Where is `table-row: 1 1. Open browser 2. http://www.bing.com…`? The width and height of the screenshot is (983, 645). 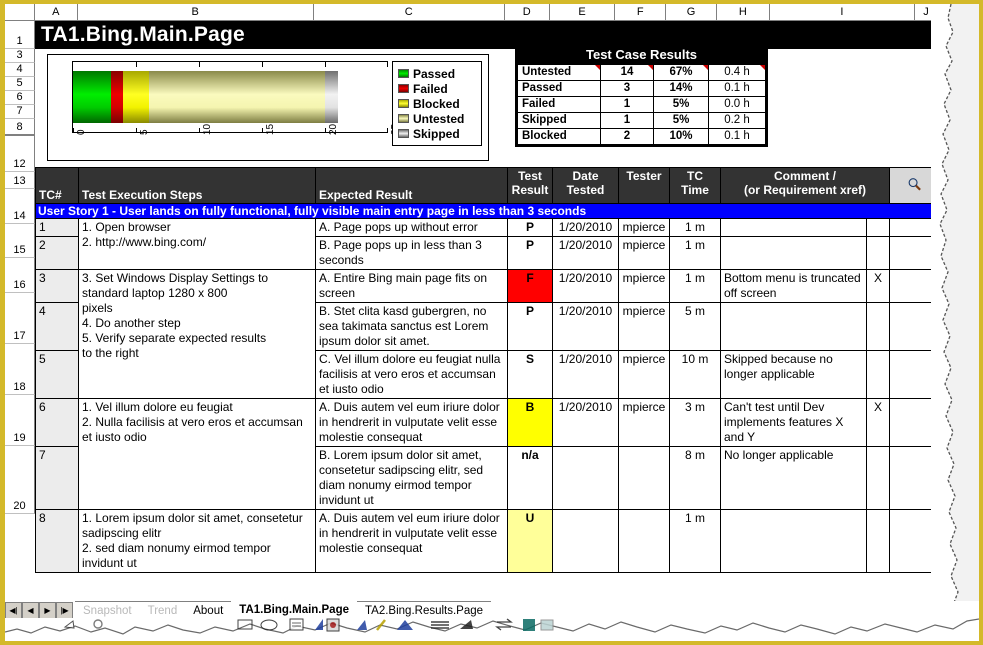
table-row: 1 1. Open browser 2. http://www.bing.com… is located at coordinates (486, 244).